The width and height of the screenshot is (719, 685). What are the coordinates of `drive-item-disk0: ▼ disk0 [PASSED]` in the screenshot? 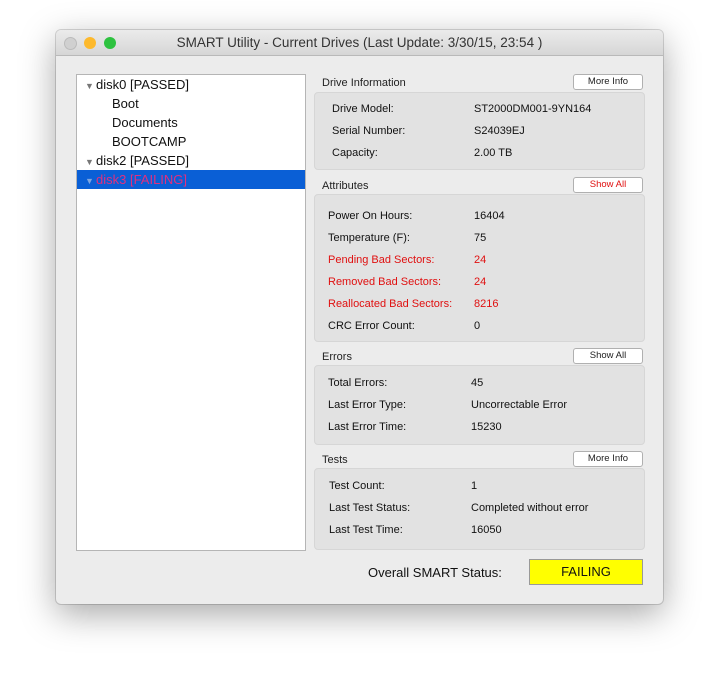 It's located at (191, 84).